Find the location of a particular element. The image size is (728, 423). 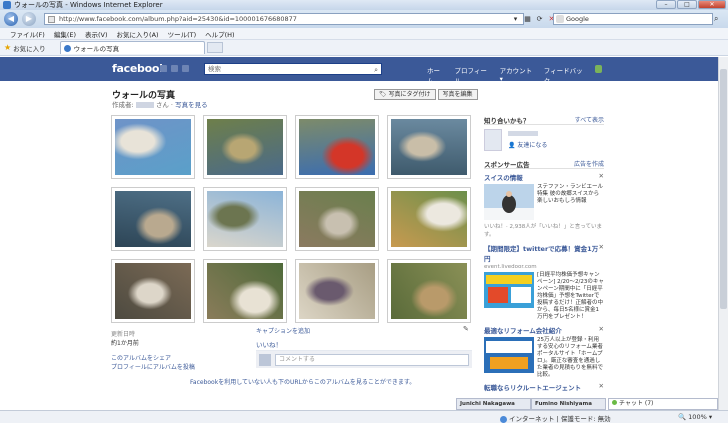

chat-button: チャット (7) is located at coordinates (663, 404).